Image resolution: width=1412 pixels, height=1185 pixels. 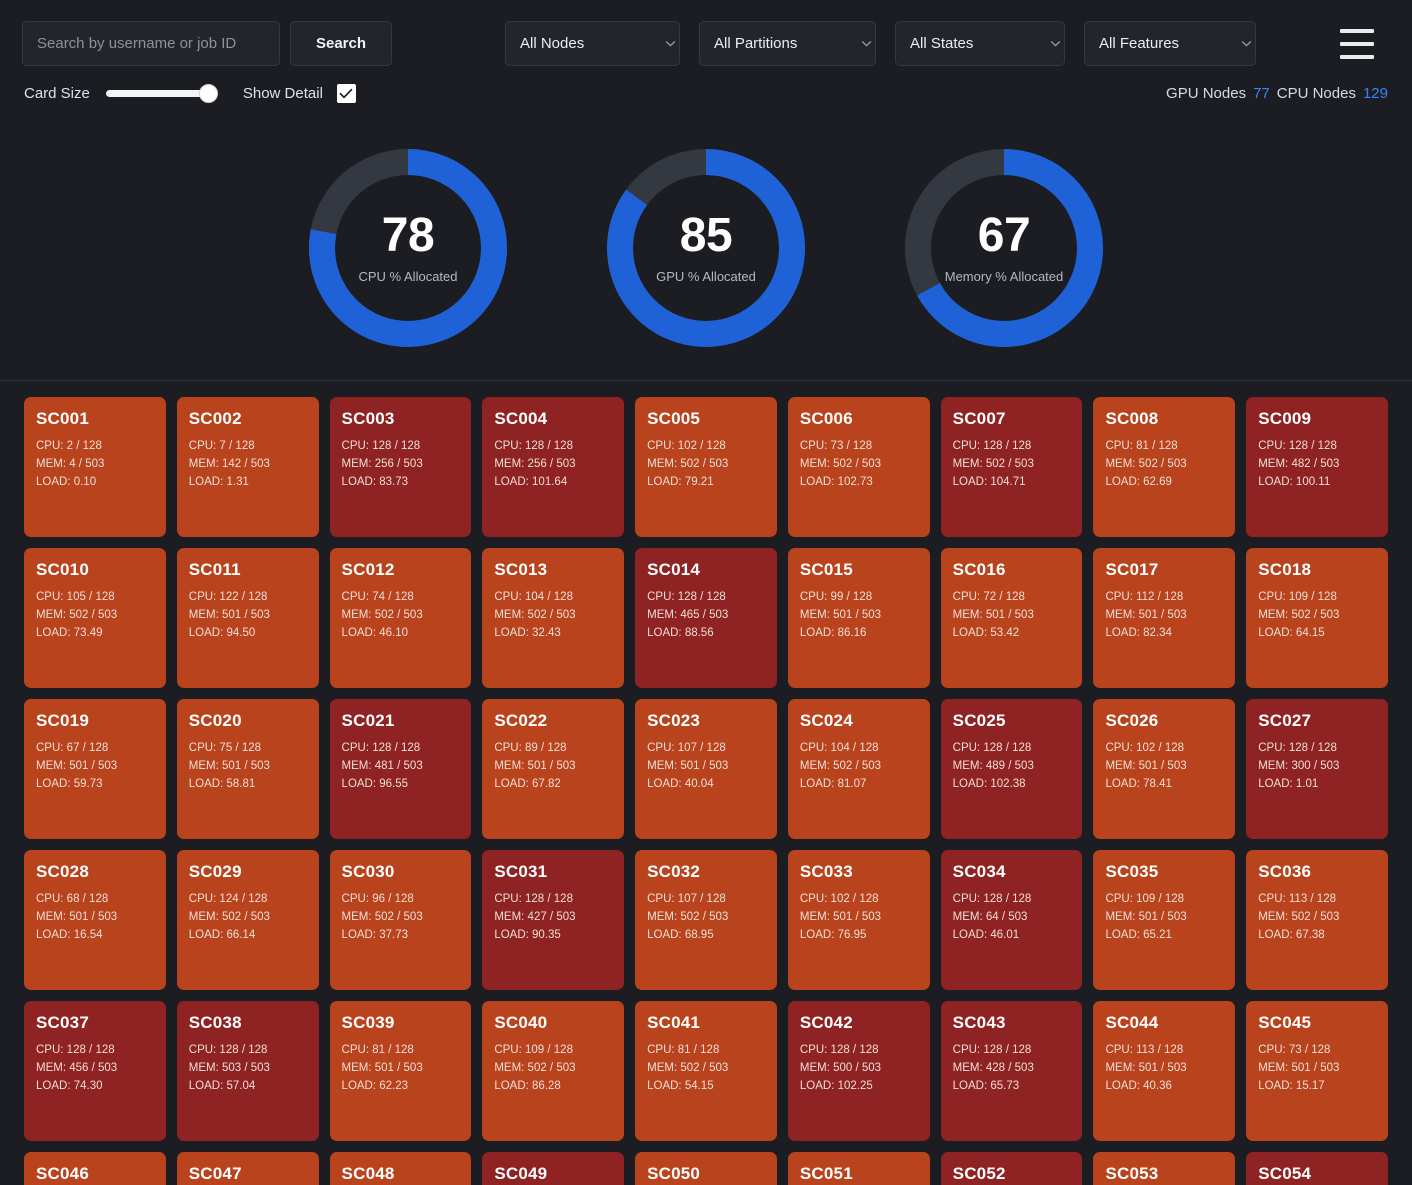 I want to click on node-card-cpu: CPU: 112 / 128, so click(x=1144, y=597).